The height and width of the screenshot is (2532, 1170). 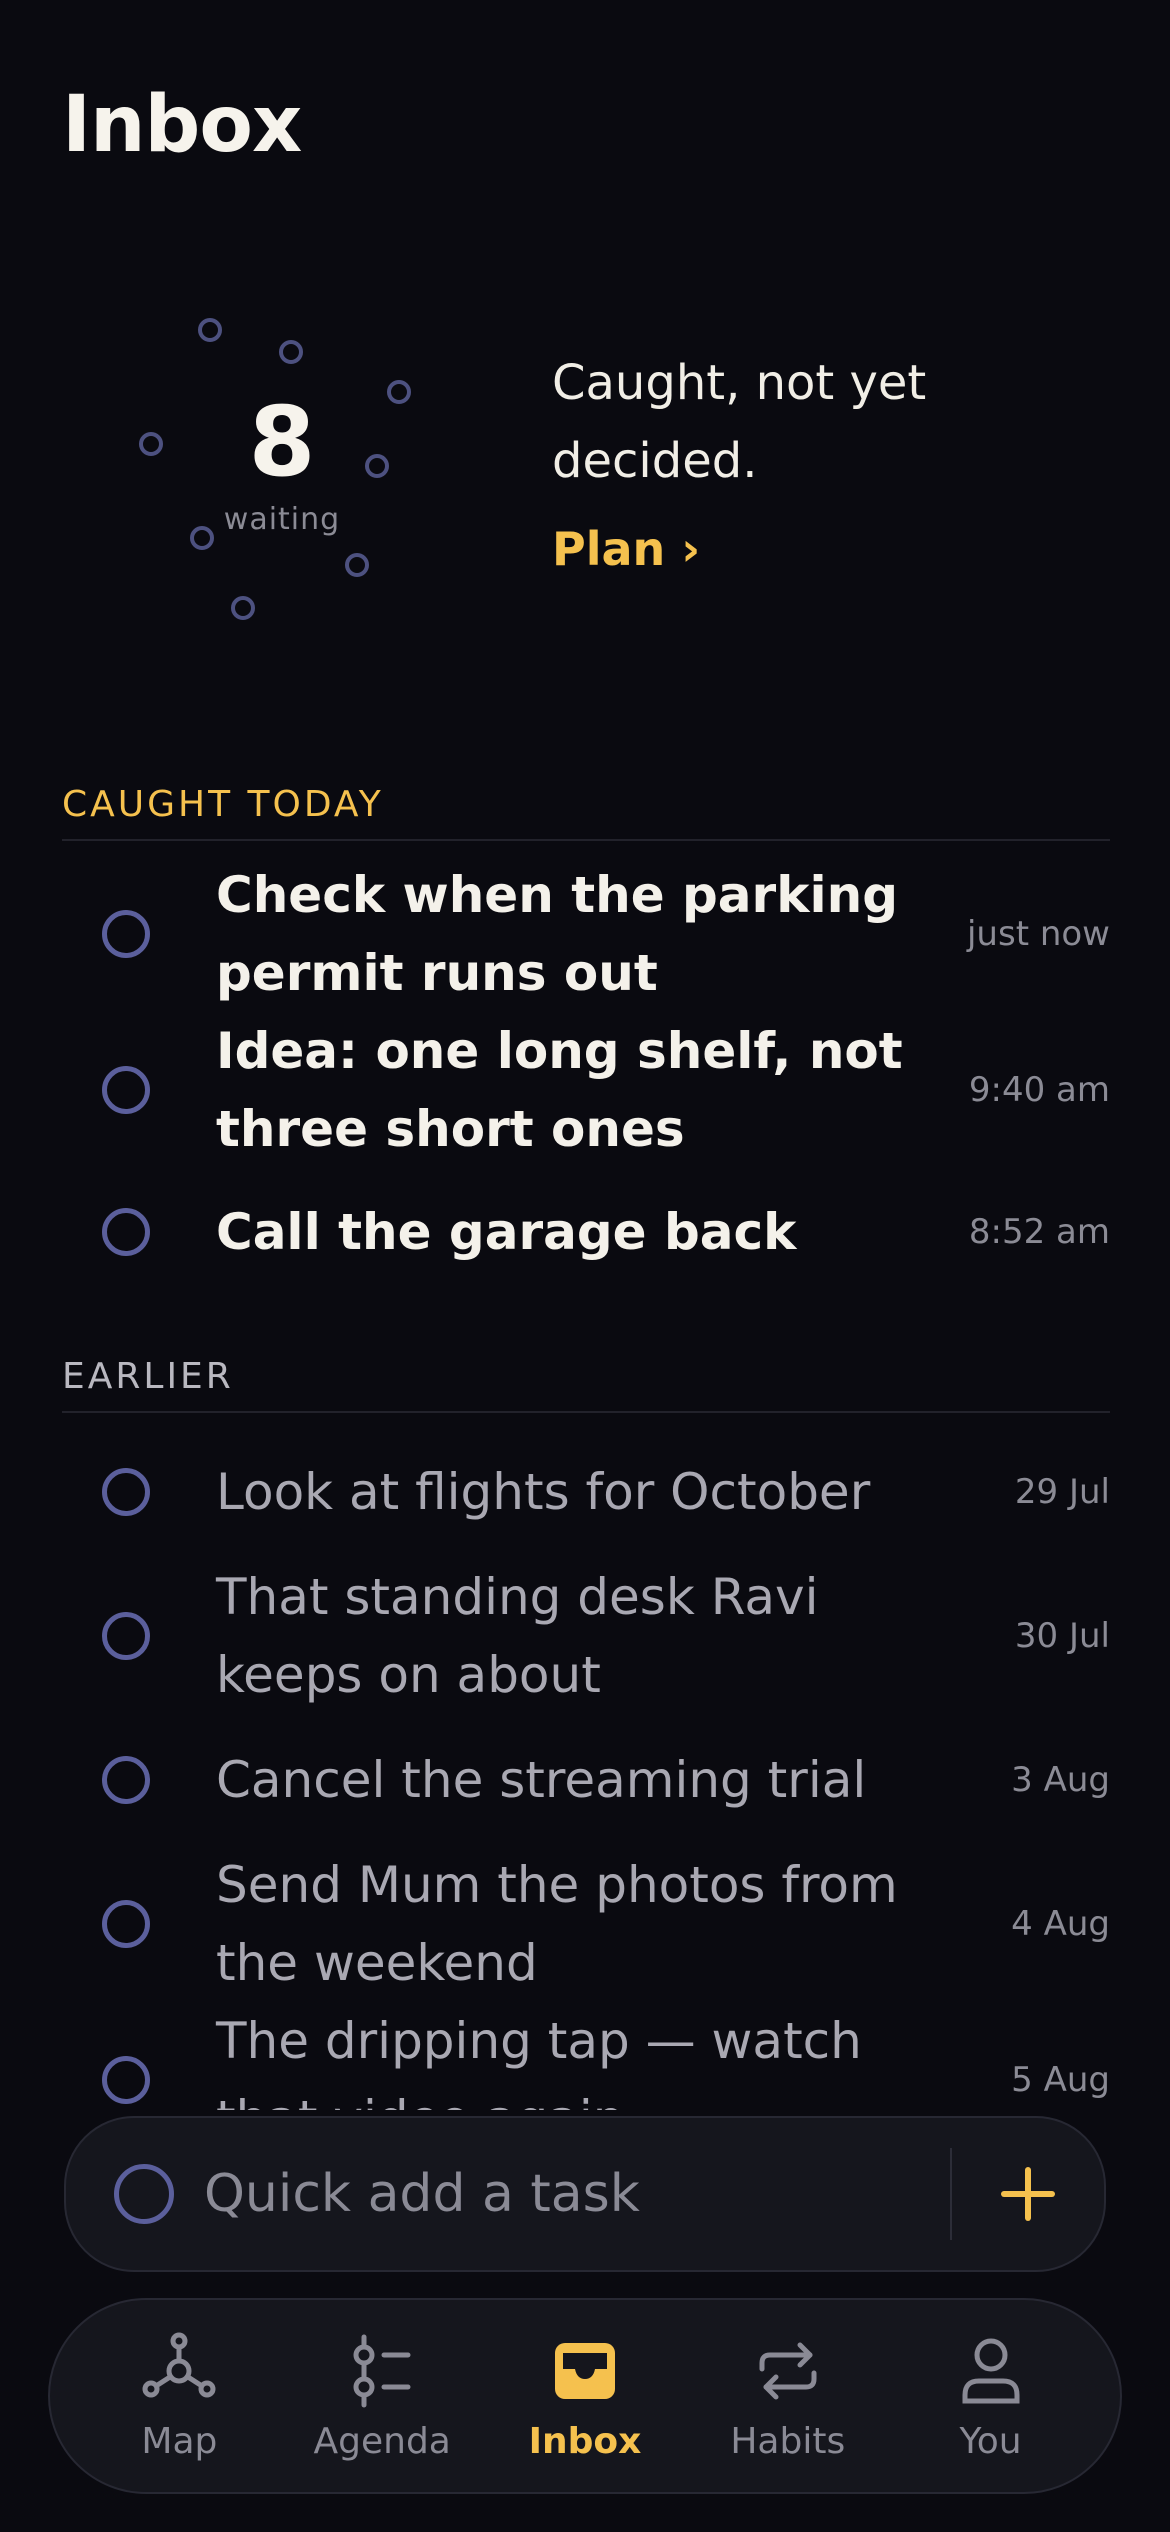 I want to click on bottom-tab-bar: Map Agenda Inbox Habits You, so click(x=585, y=2396).